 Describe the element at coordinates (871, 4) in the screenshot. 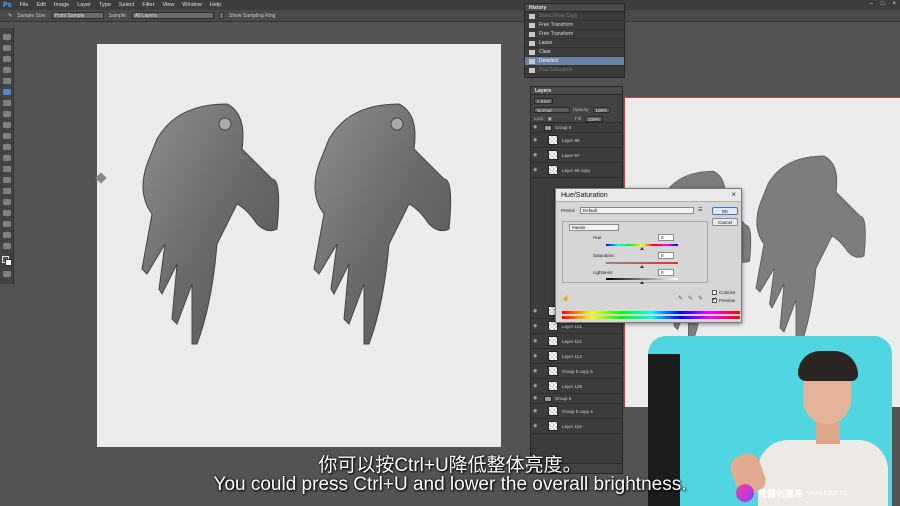

I see `minimize-icon: –` at that location.